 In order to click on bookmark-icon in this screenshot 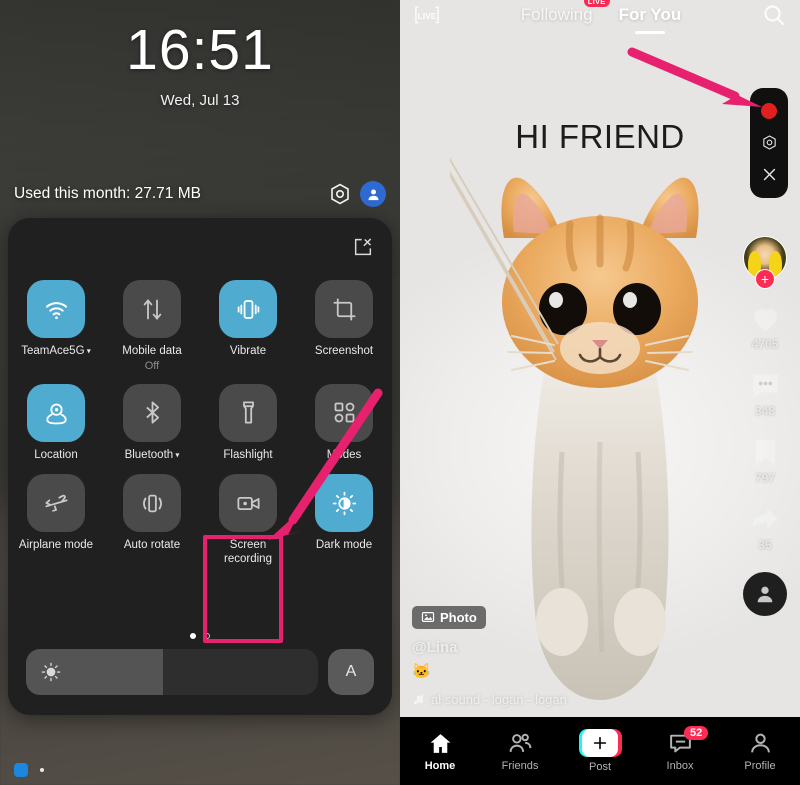, I will do `click(765, 452)`.